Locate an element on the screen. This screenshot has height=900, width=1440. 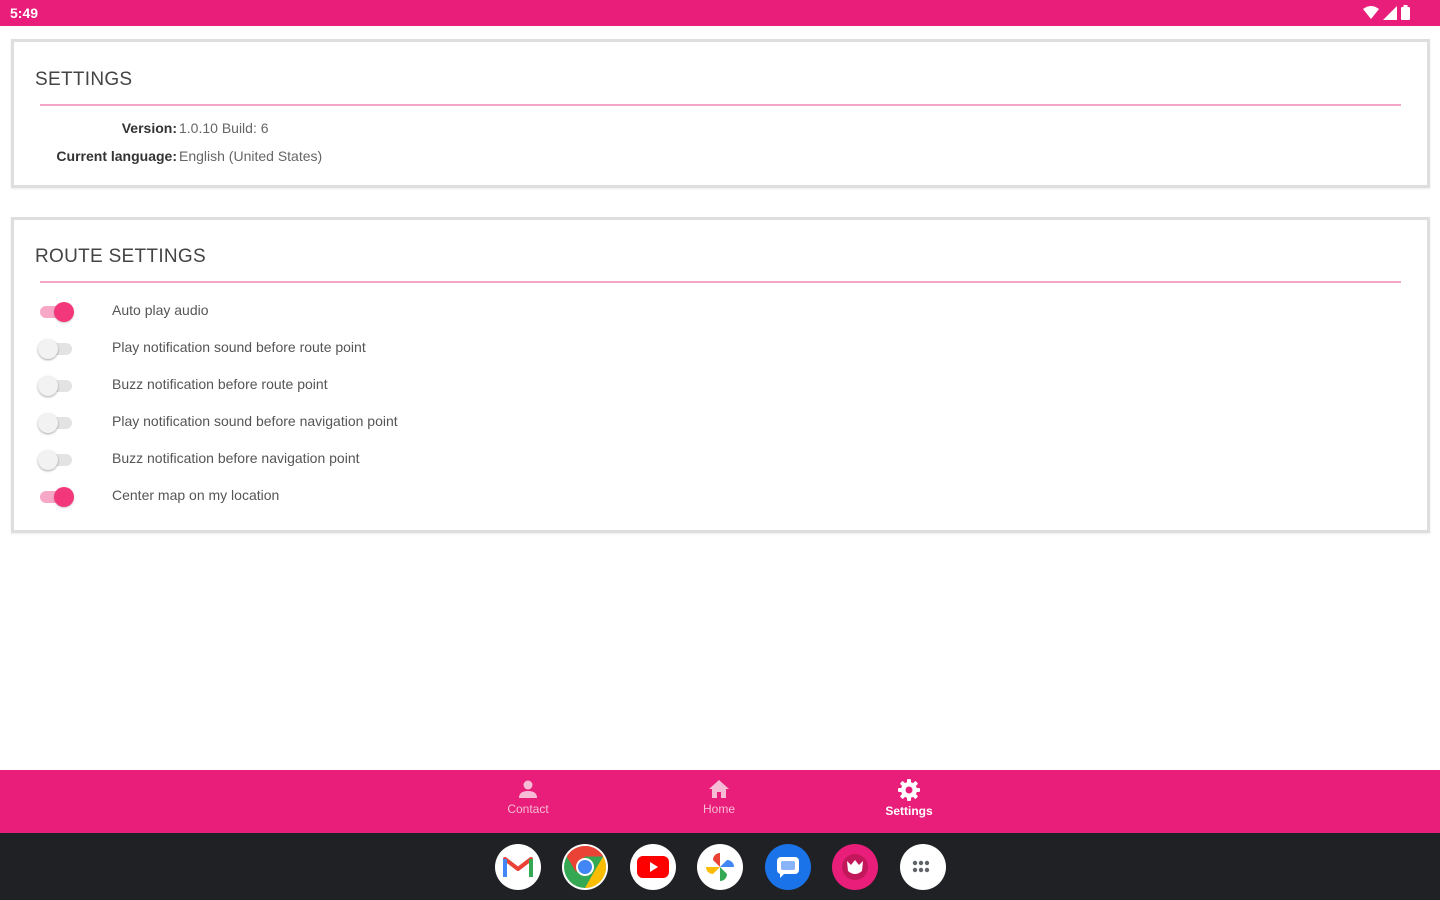
chrome-app is located at coordinates (585, 867).